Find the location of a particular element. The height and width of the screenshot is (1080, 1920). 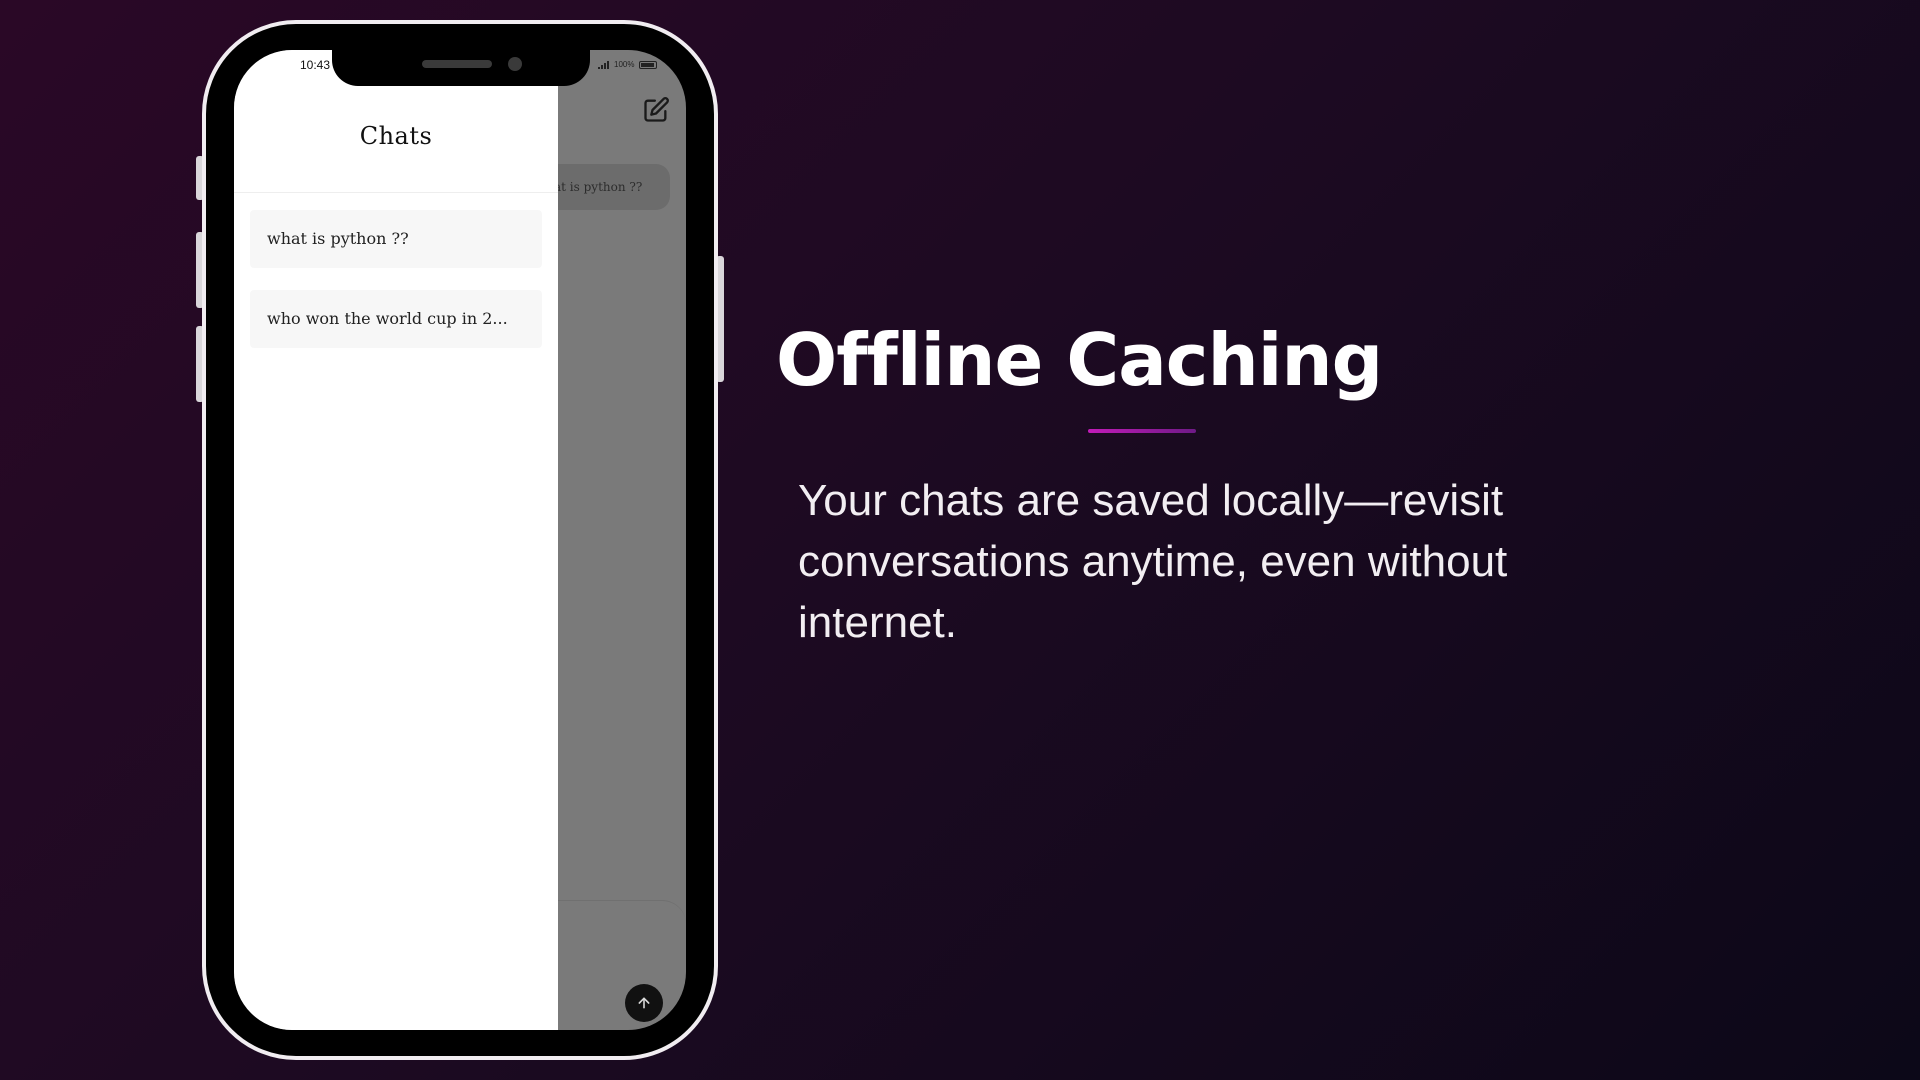

signal-icon is located at coordinates (603, 64).